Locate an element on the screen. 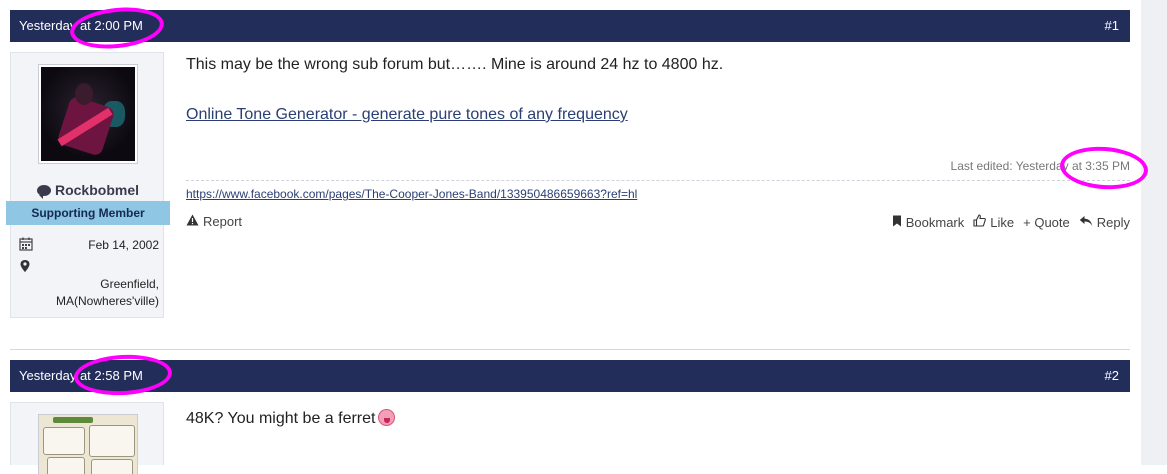  calendar-icon is located at coordinates (26, 245).